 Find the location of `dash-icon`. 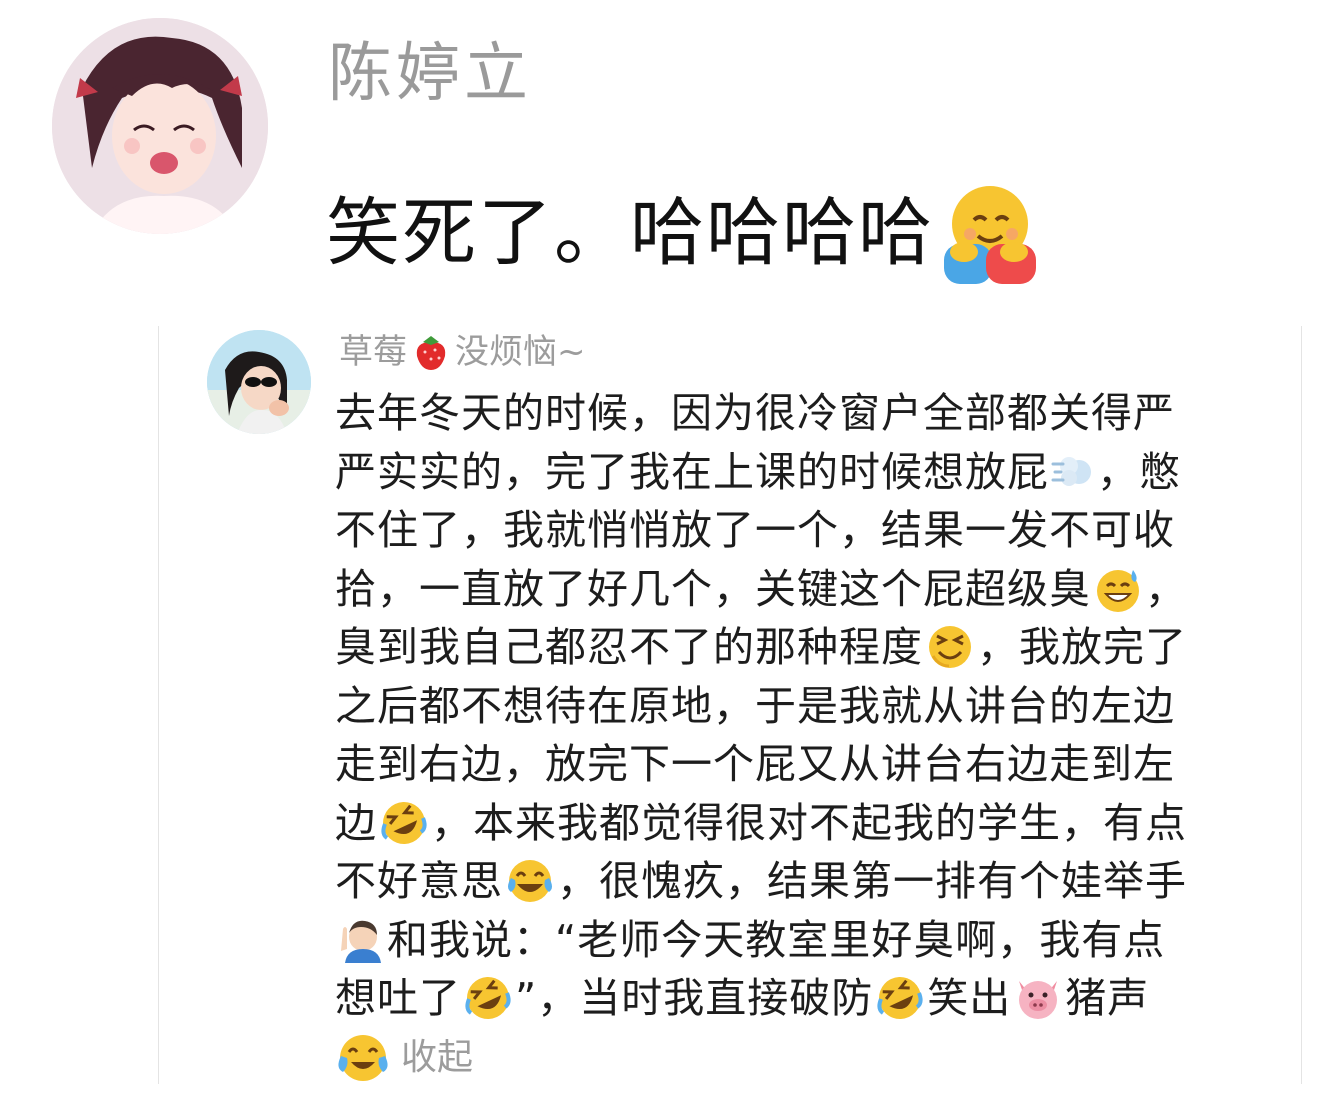

dash-icon is located at coordinates (1073, 472).